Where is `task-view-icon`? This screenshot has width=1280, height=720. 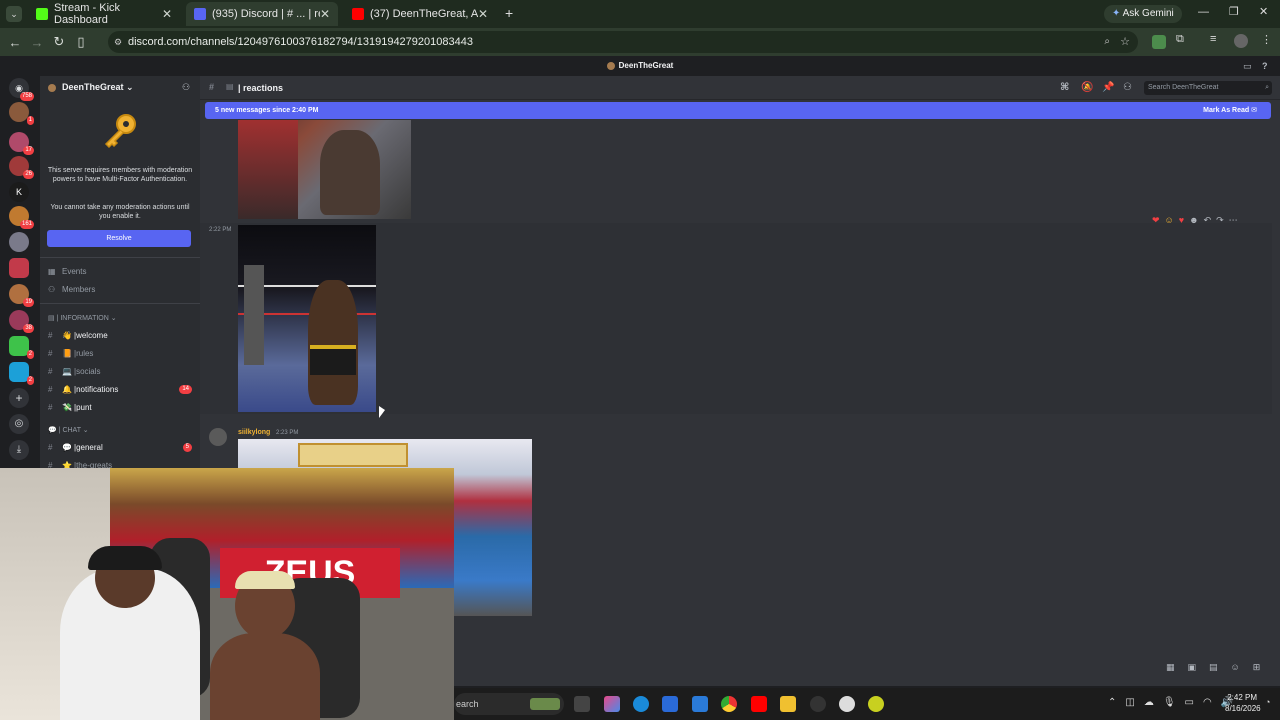
task-view-icon is located at coordinates (582, 704).